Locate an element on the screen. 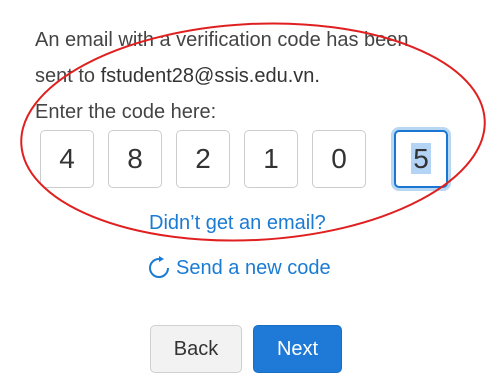  send-new-code-link: Send a new code is located at coordinates (238, 268).